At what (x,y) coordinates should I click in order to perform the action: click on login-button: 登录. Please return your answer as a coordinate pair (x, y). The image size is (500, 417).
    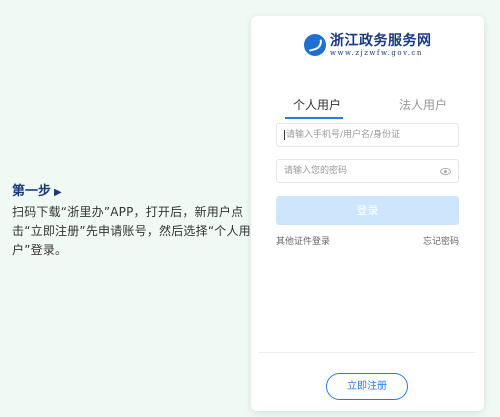
    Looking at the image, I should click on (367, 210).